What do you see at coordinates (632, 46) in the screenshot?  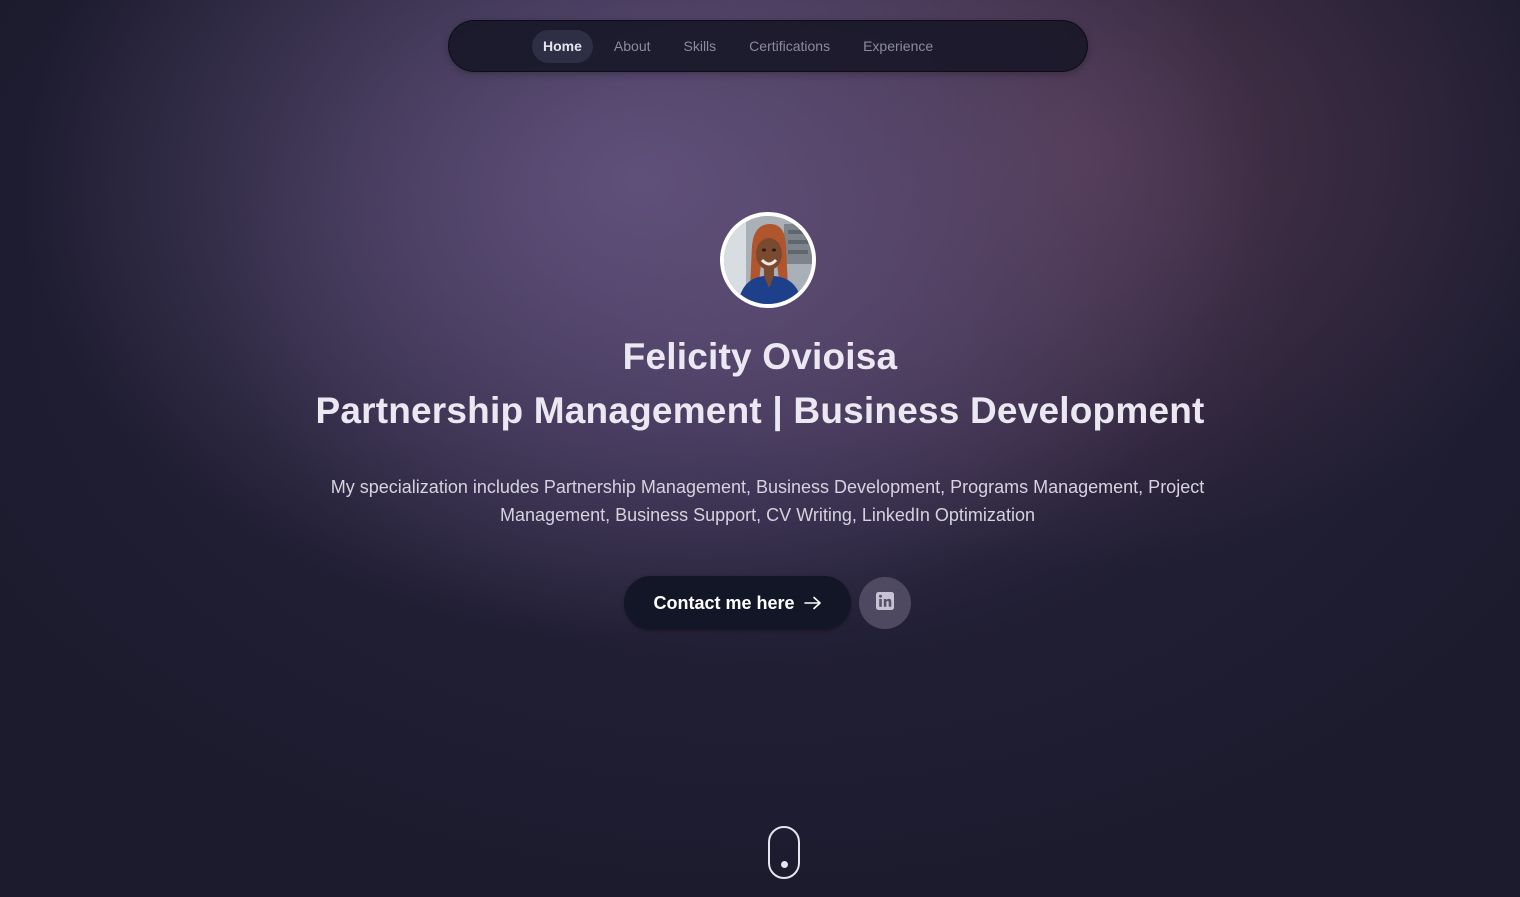 I see `nav-item-about: About` at bounding box center [632, 46].